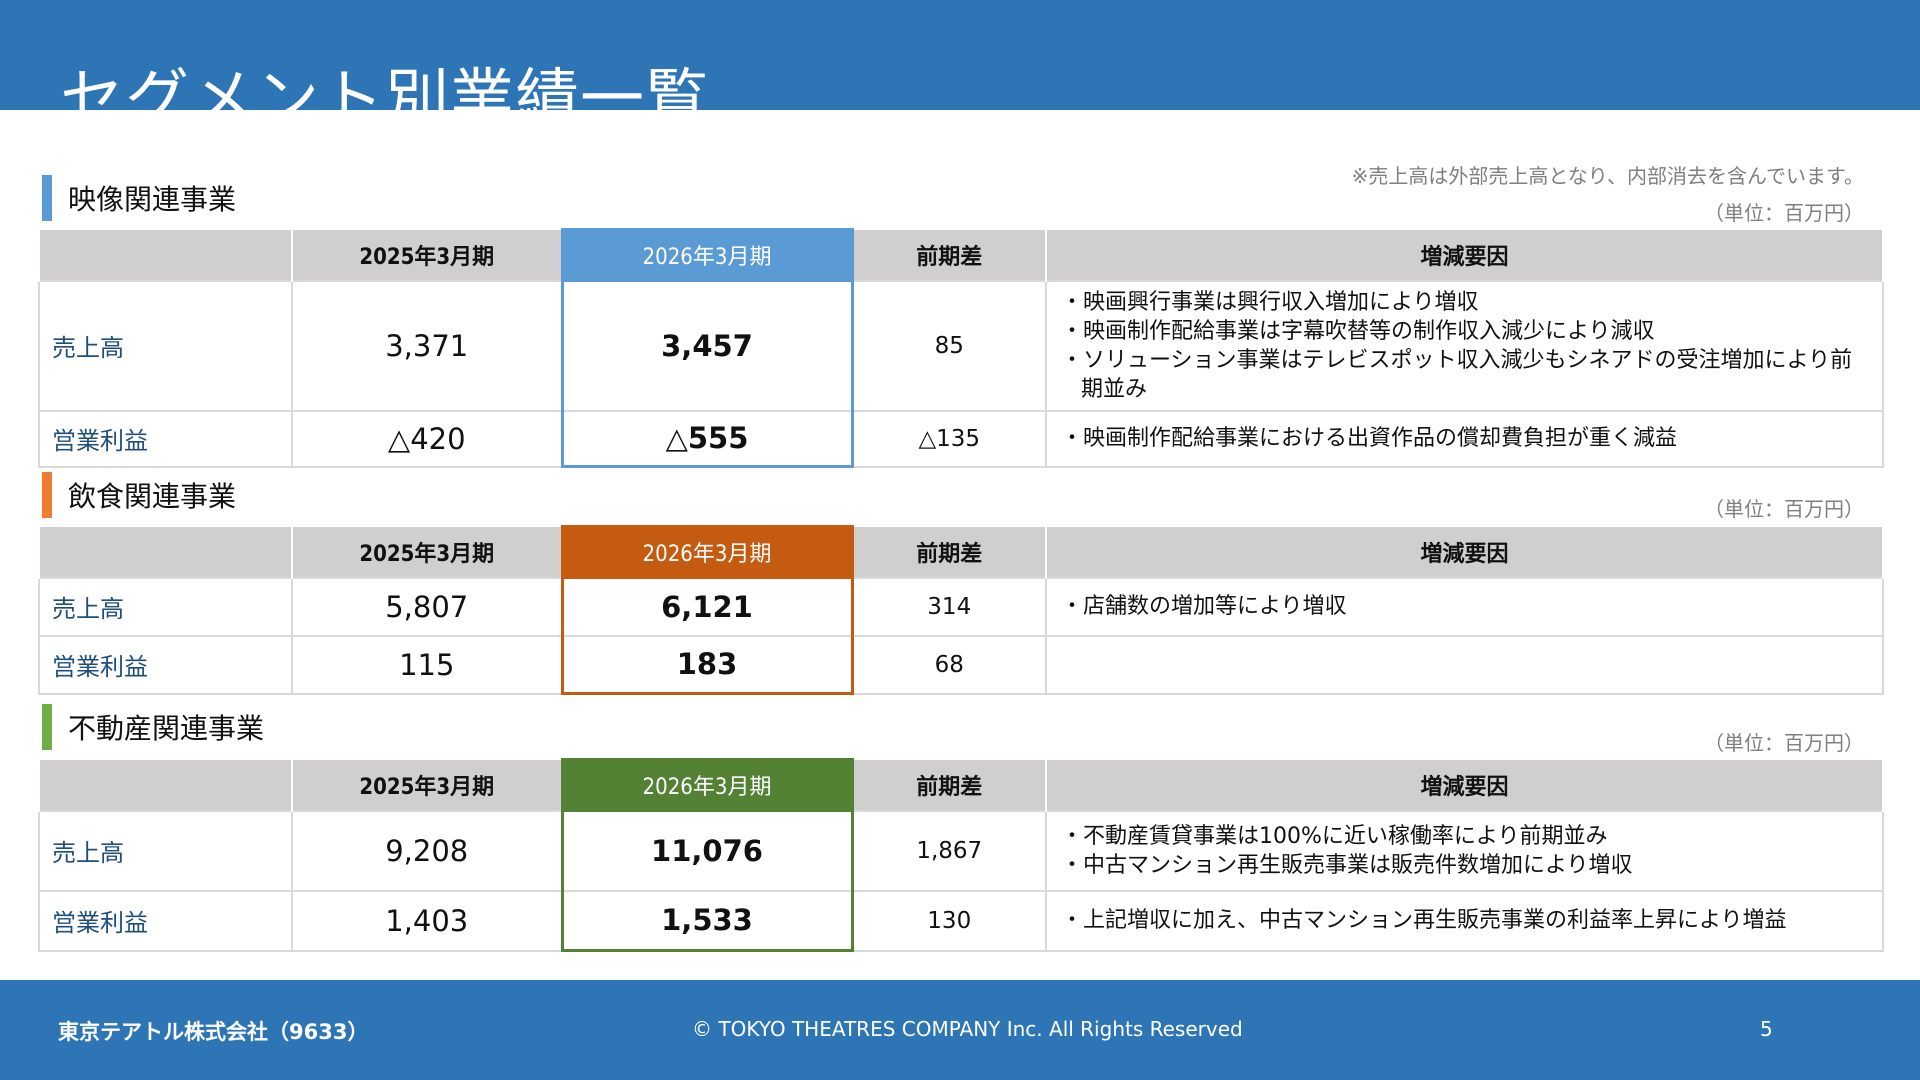 This screenshot has width=1920, height=1080. Describe the element at coordinates (707, 850) in the screenshot. I see `curr-value: 11,076` at that location.